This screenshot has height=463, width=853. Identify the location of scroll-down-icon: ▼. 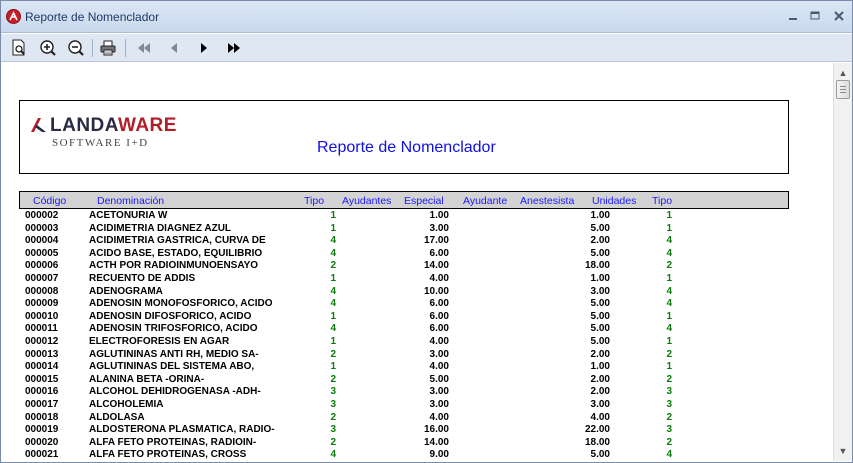
(843, 451).